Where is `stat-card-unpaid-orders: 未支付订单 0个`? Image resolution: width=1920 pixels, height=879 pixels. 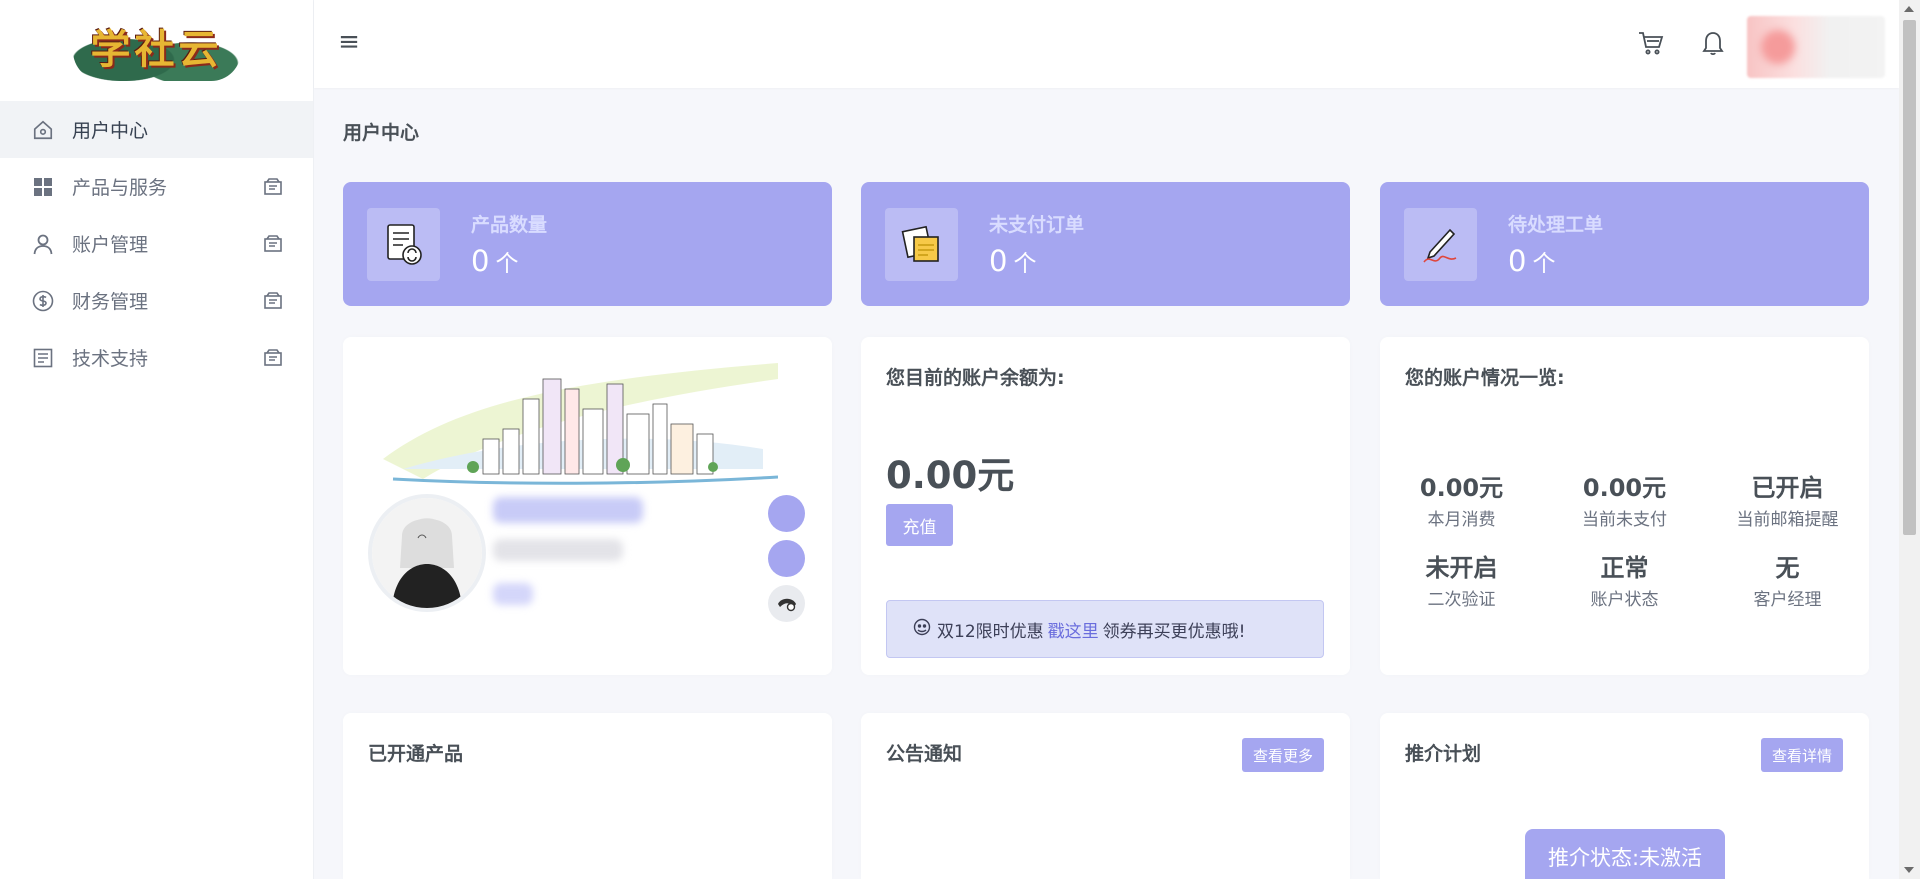
stat-card-unpaid-orders: 未支付订单 0个 is located at coordinates (1105, 244).